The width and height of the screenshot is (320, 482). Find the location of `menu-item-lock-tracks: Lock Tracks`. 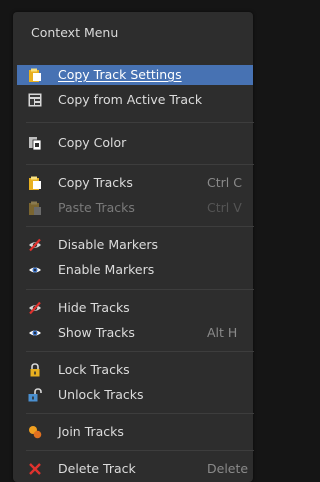

menu-item-lock-tracks: Lock Tracks is located at coordinates (135, 370).